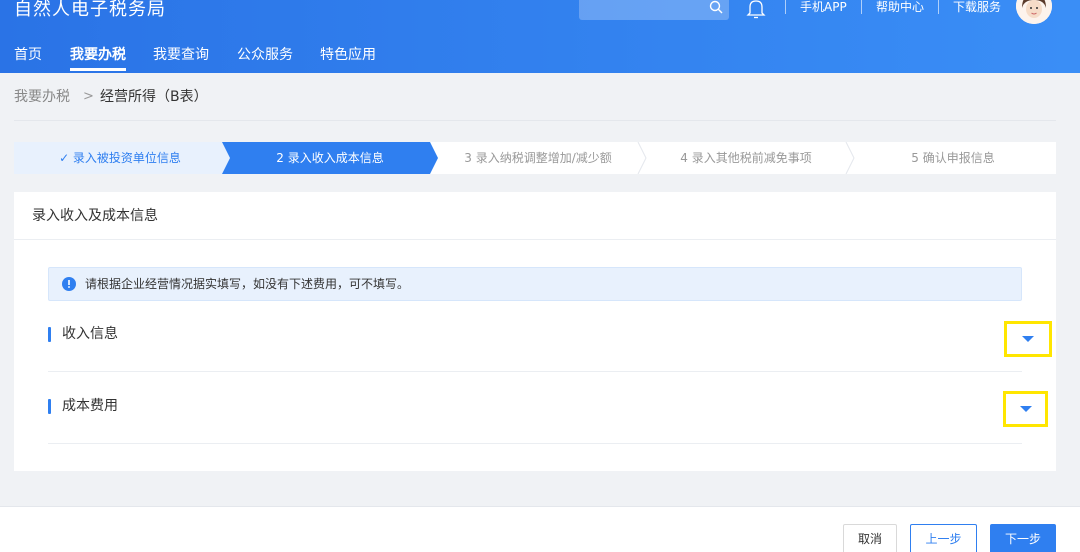 The width and height of the screenshot is (1080, 552). Describe the element at coordinates (953, 158) in the screenshot. I see `step-5: 5 确认申报信息` at that location.